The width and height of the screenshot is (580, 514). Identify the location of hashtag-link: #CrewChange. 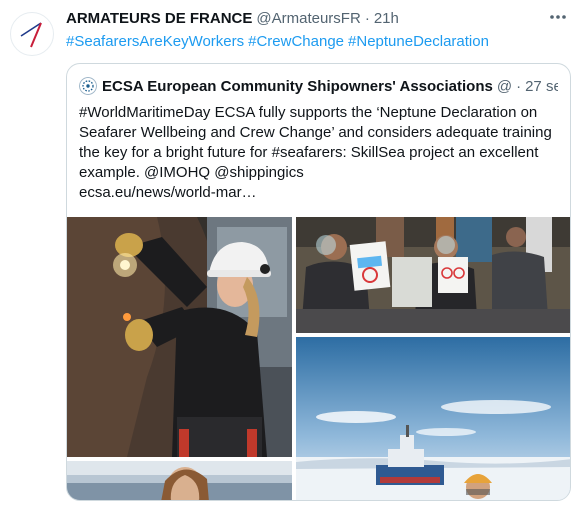
(296, 41).